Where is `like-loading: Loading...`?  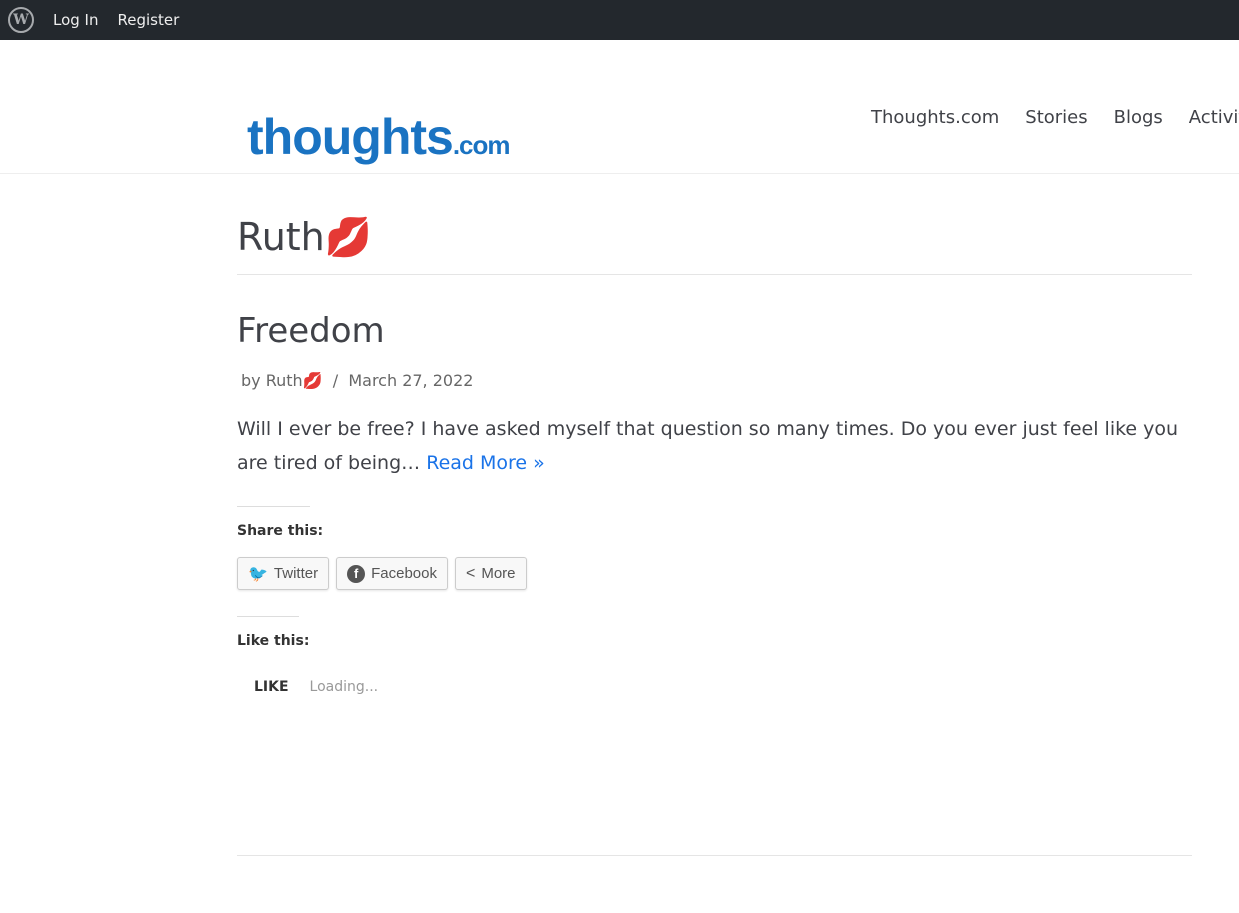 like-loading: Loading... is located at coordinates (344, 687).